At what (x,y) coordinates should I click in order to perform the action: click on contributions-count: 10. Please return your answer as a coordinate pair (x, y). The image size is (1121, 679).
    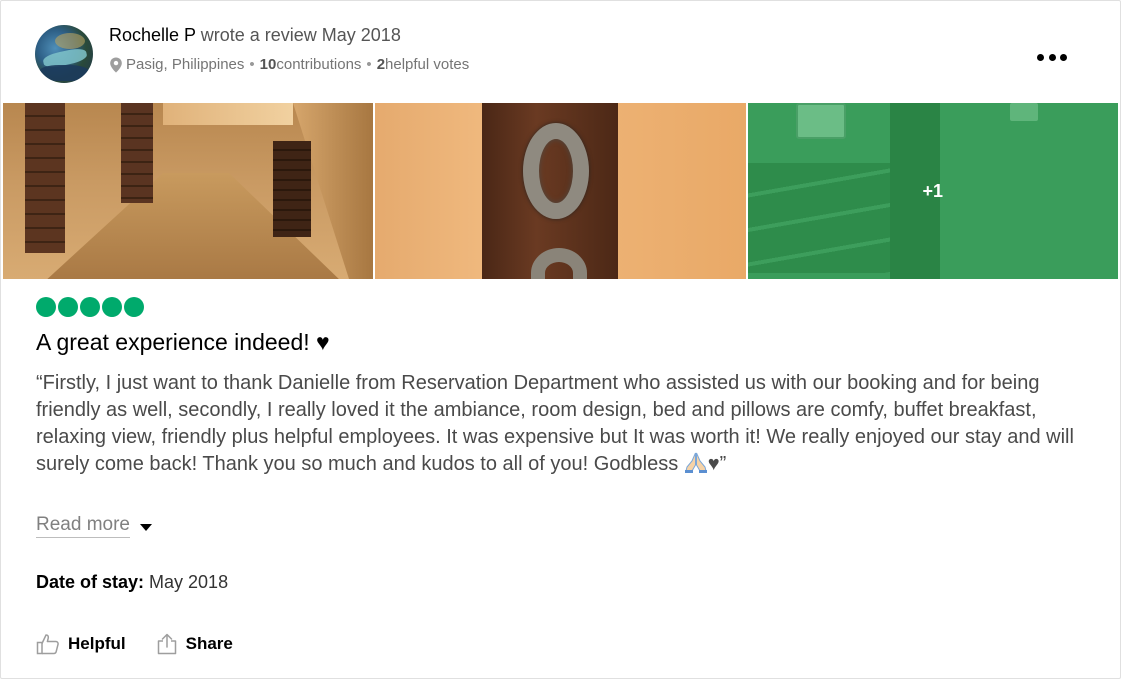
    Looking at the image, I should click on (268, 64).